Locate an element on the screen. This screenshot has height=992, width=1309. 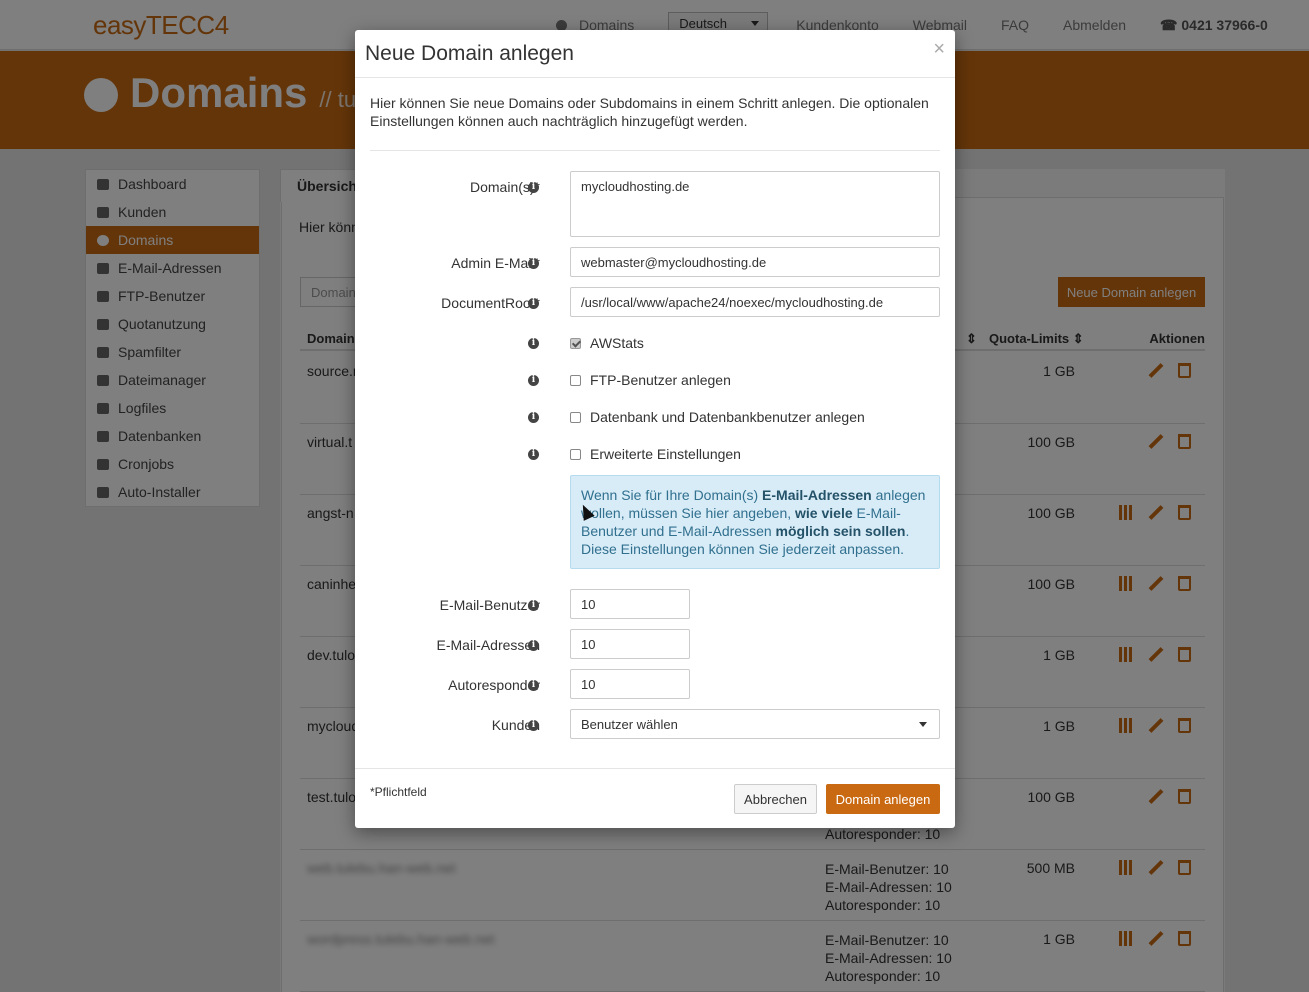
database-checkbox is located at coordinates (575, 417).